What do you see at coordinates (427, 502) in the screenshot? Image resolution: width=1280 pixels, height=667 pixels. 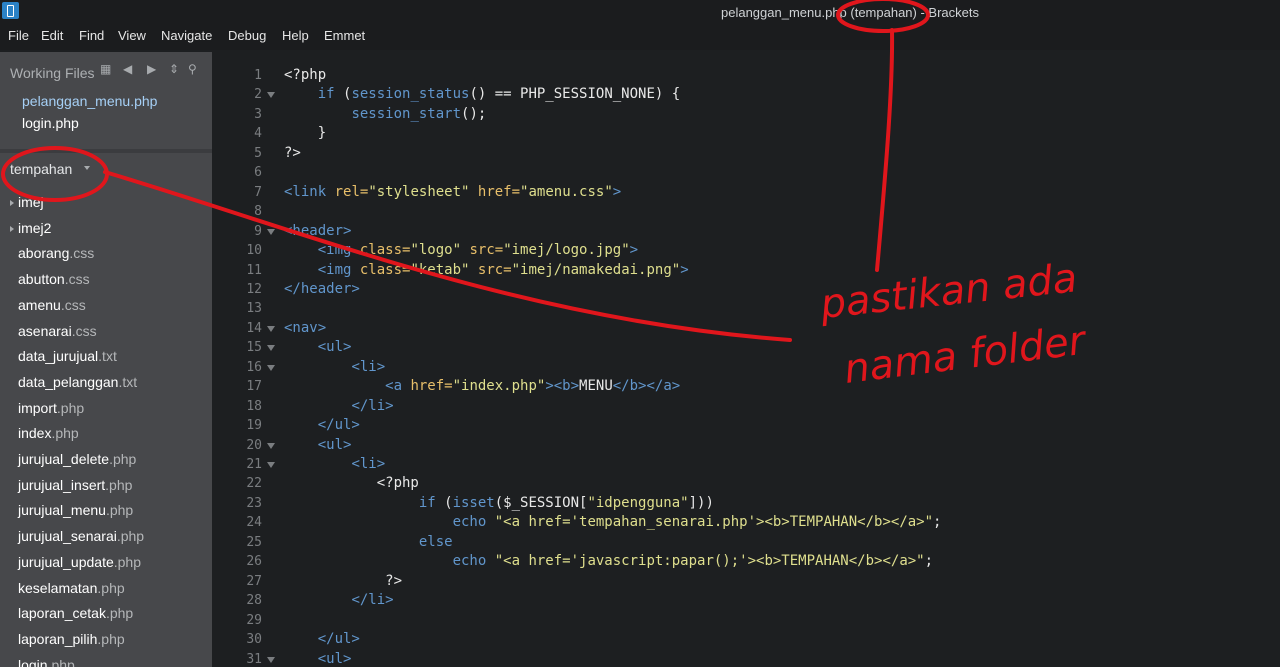 I see `code-token: if` at bounding box center [427, 502].